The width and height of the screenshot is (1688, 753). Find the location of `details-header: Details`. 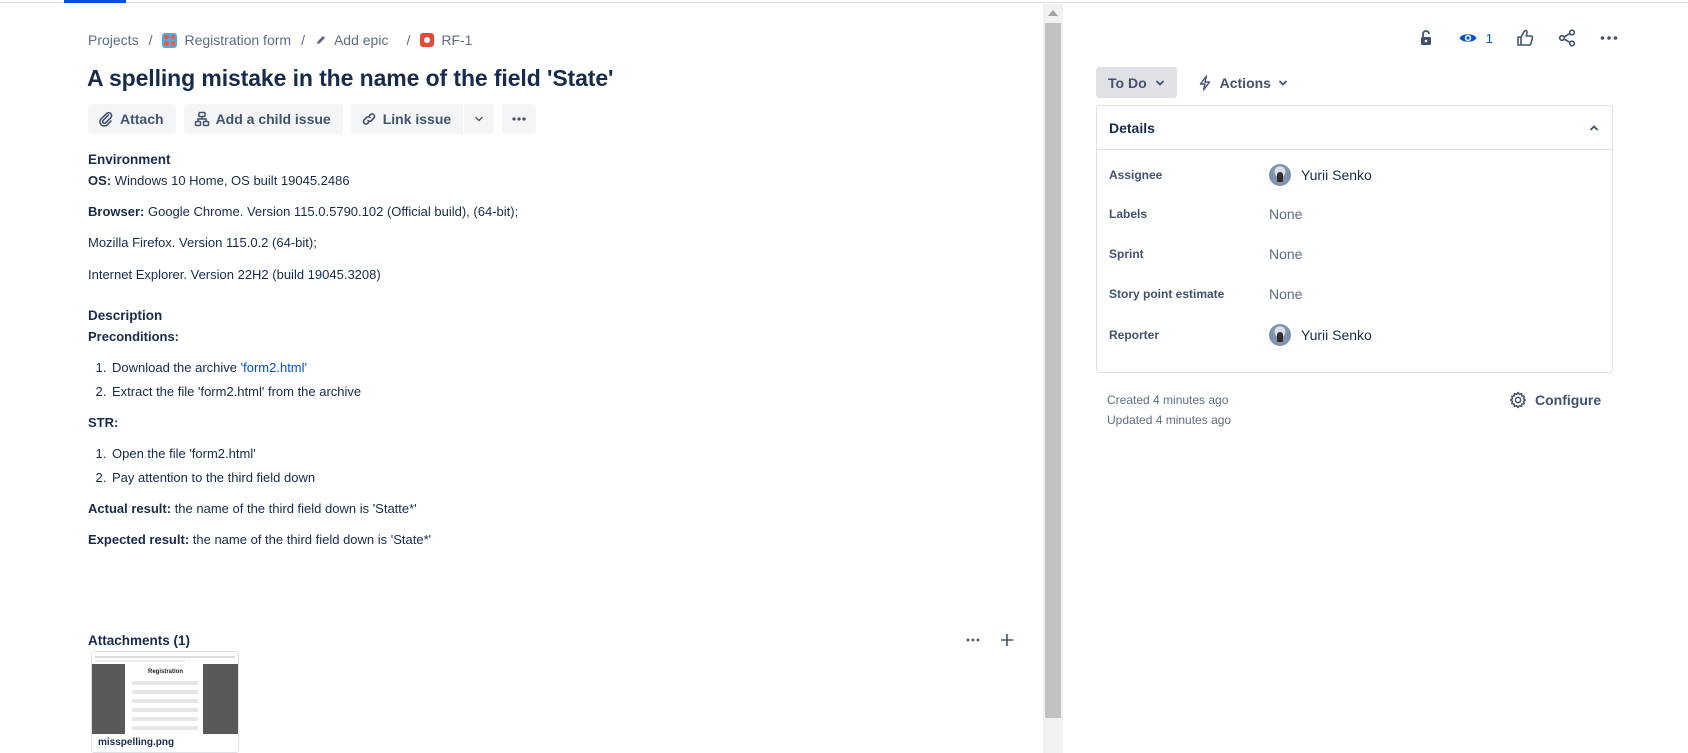

details-header: Details is located at coordinates (1354, 128).